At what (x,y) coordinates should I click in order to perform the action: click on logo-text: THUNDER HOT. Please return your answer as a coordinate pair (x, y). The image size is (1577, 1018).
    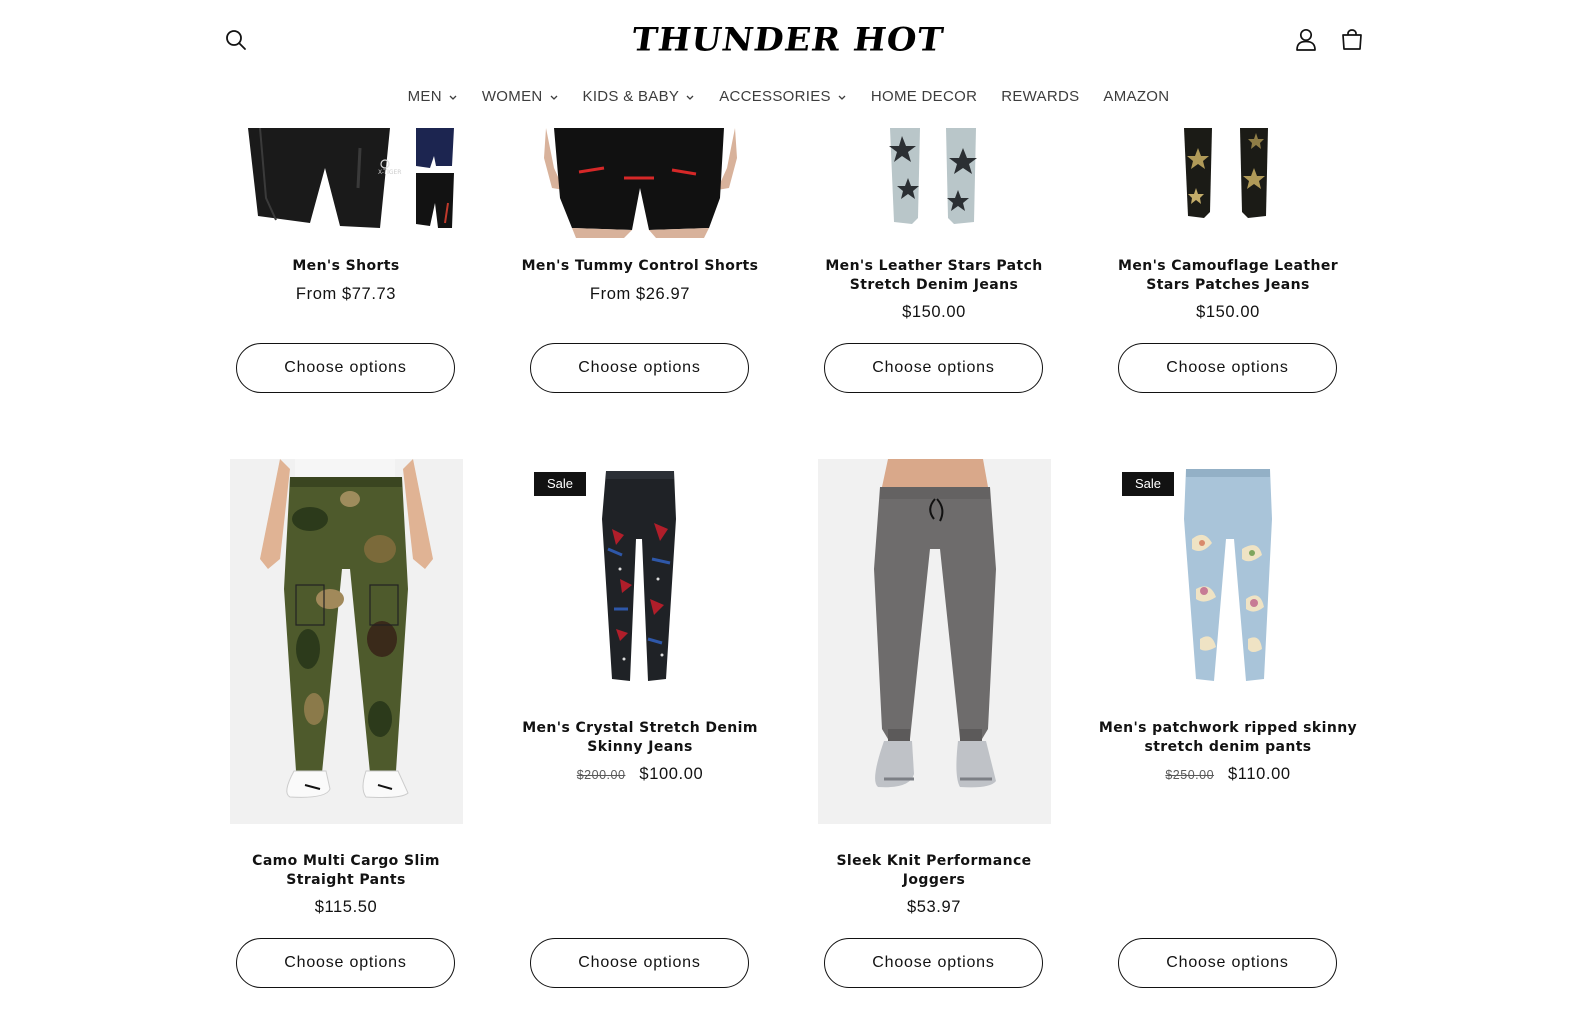
    Looking at the image, I should click on (788, 40).